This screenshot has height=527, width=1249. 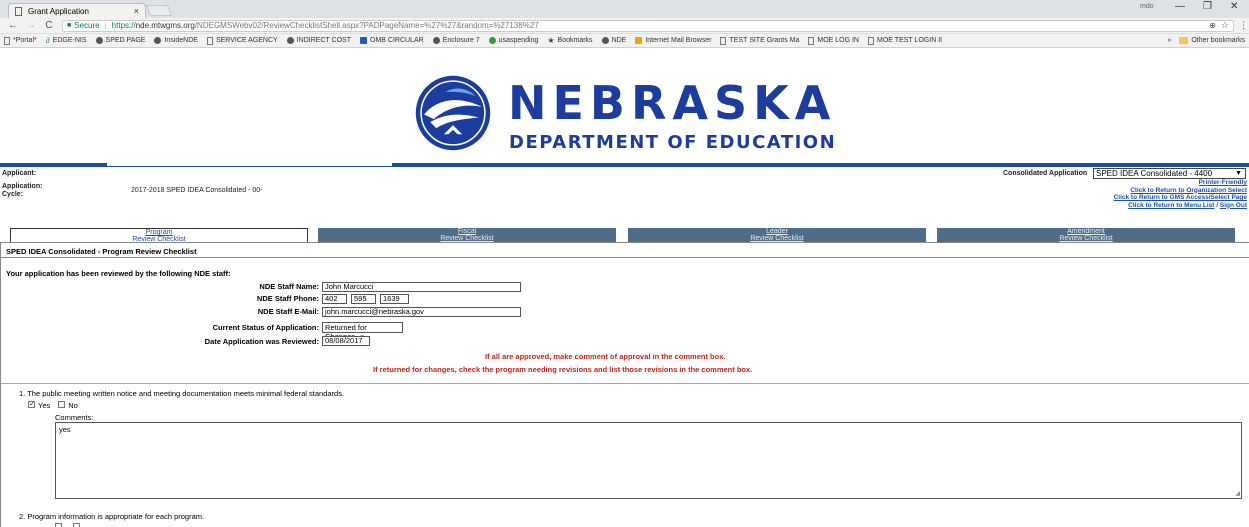 I want to click on bookmark-item: usaspending, so click(x=513, y=40).